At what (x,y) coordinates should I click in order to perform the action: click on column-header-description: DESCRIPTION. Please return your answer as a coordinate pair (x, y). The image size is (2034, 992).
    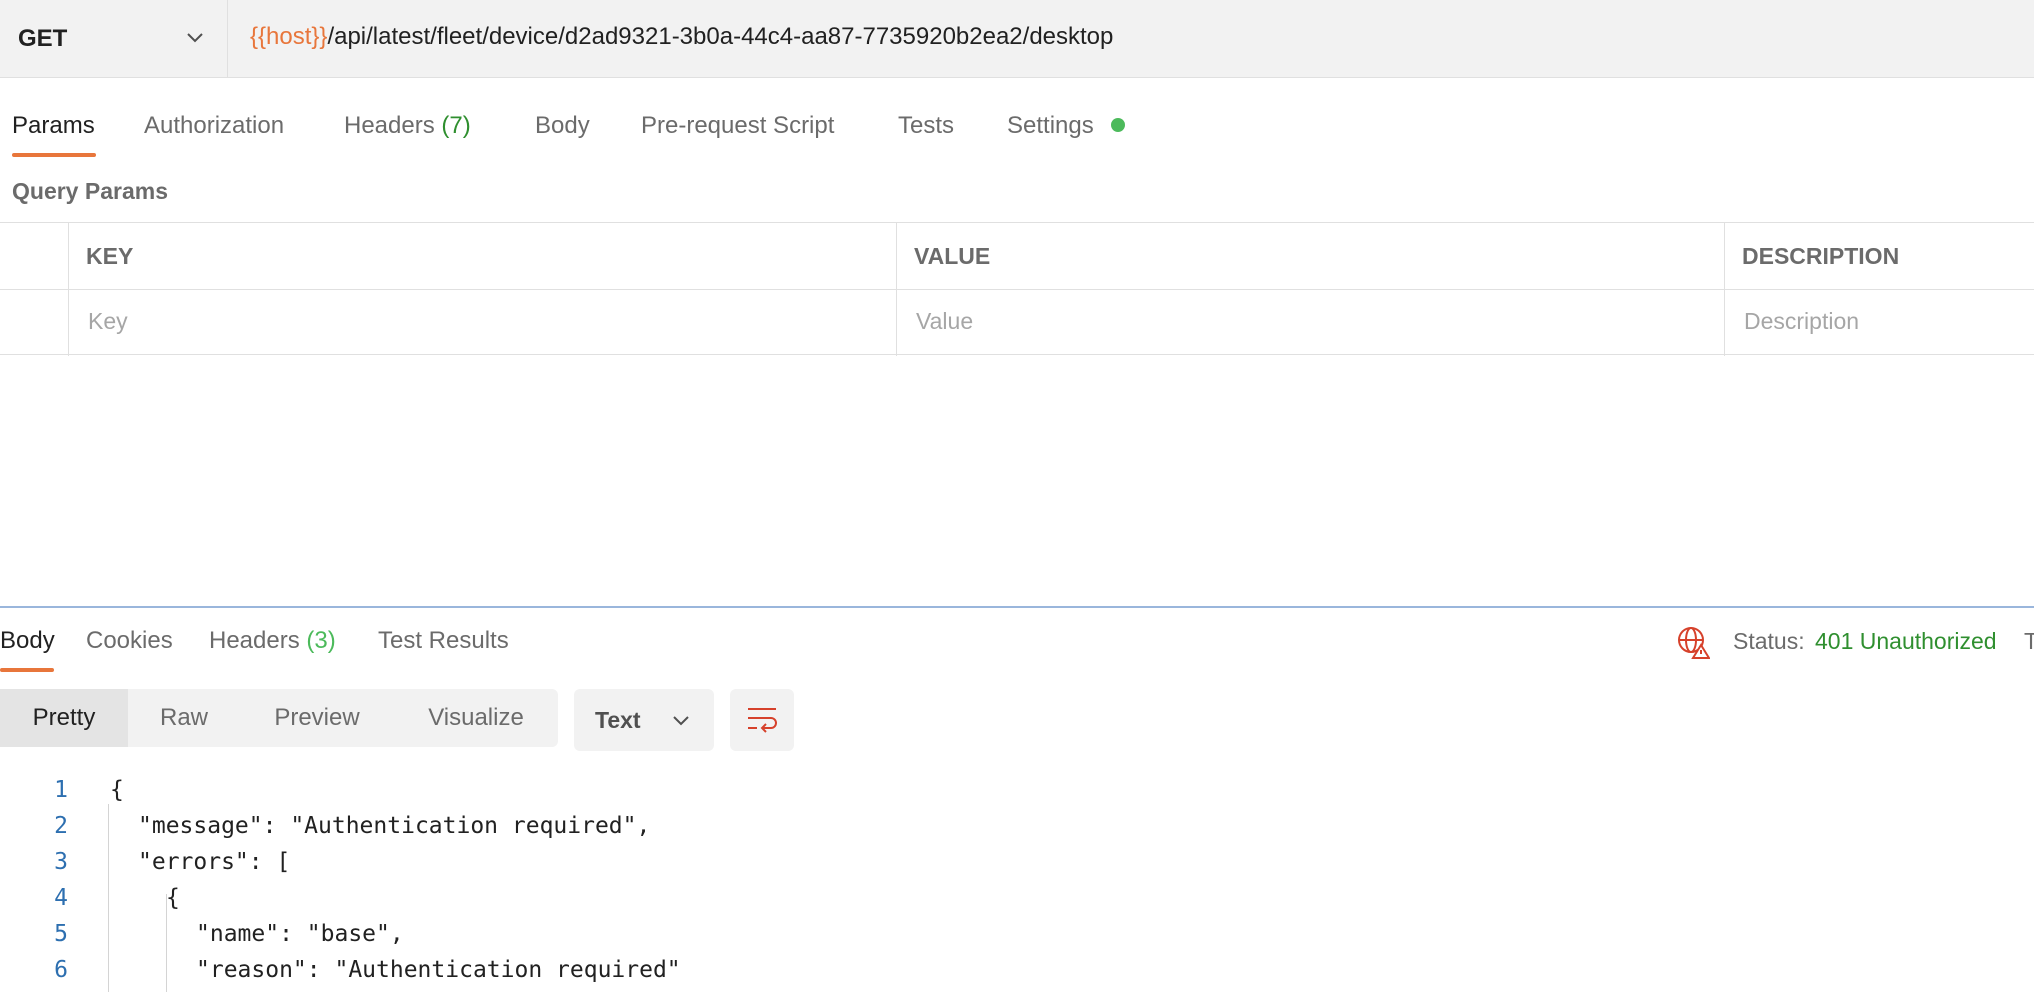
    Looking at the image, I should click on (1821, 256).